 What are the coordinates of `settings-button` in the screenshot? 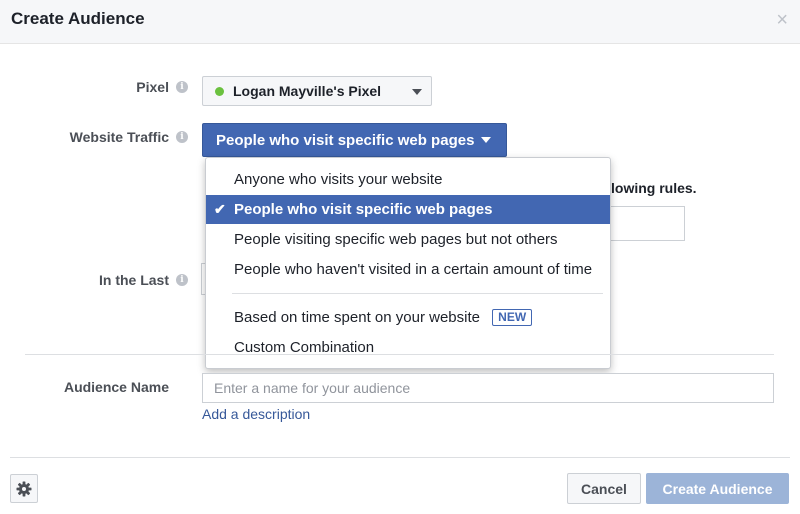 It's located at (24, 488).